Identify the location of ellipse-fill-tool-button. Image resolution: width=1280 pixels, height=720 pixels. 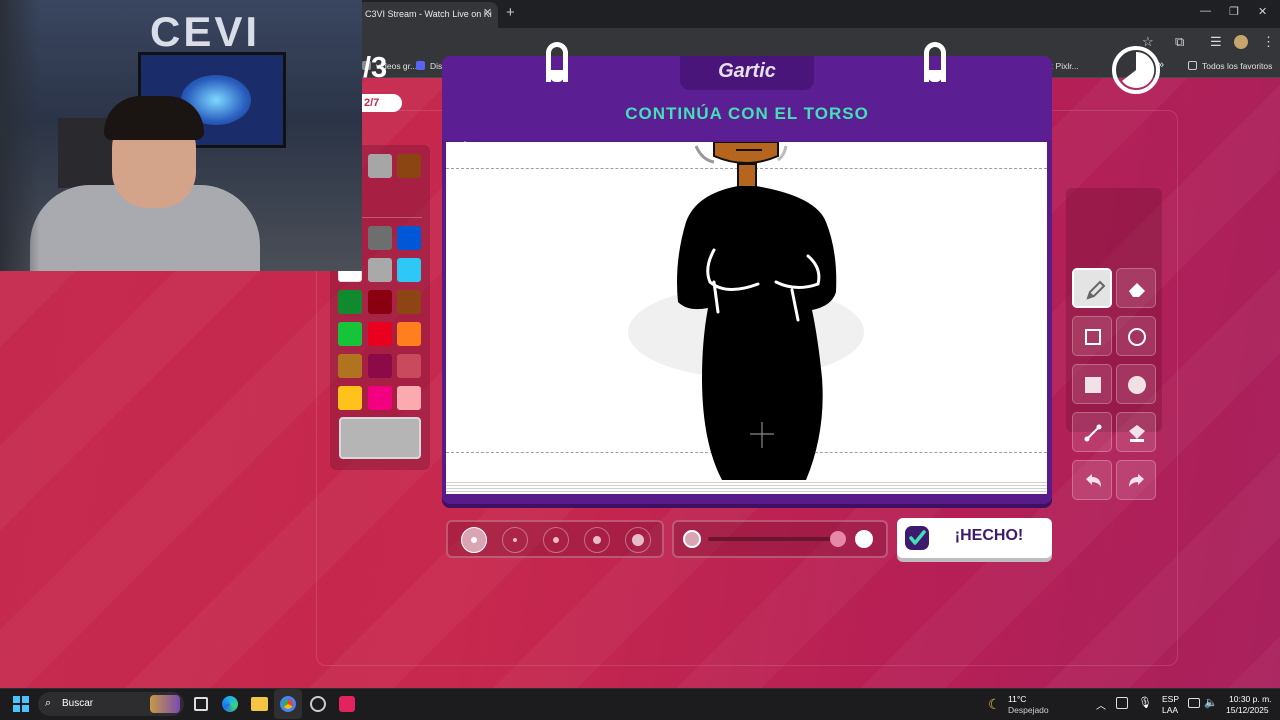
(1136, 384).